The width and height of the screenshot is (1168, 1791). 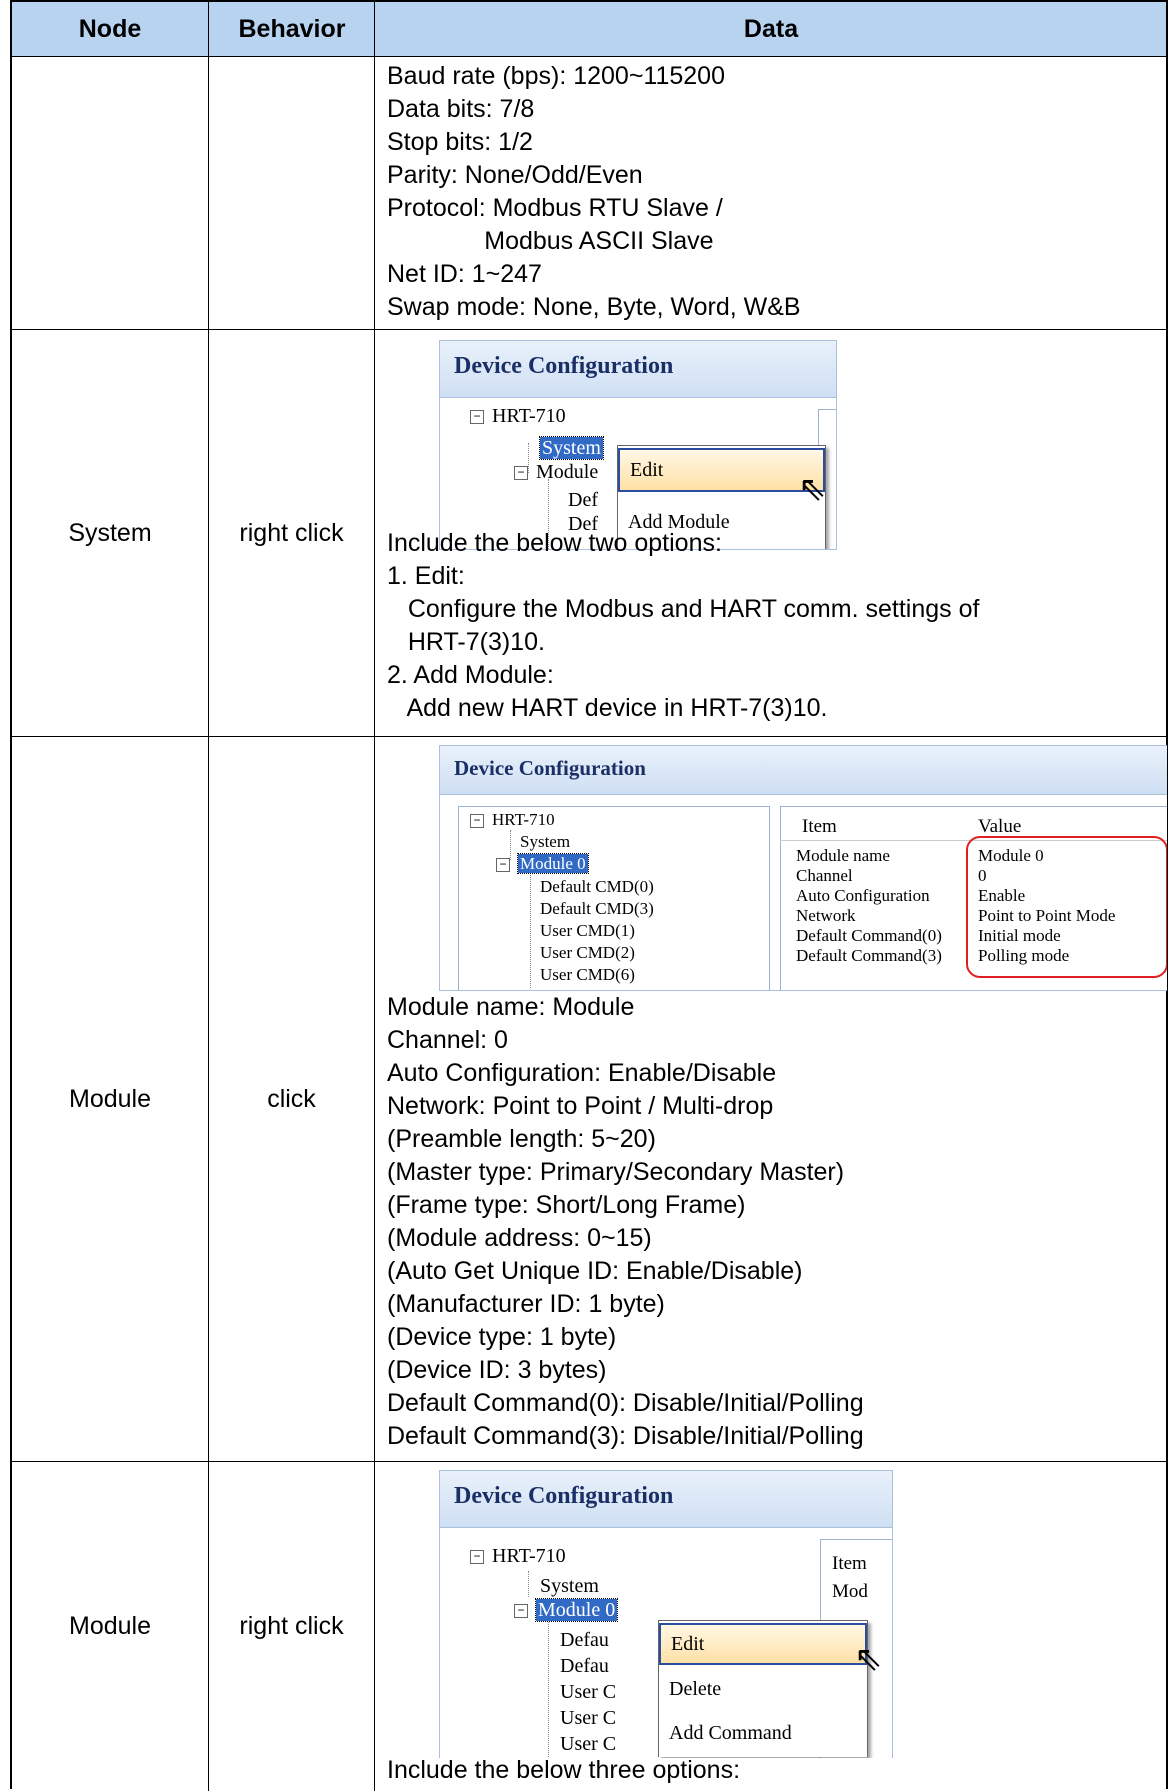 I want to click on tree-child: User CMD(6), so click(x=587, y=975).